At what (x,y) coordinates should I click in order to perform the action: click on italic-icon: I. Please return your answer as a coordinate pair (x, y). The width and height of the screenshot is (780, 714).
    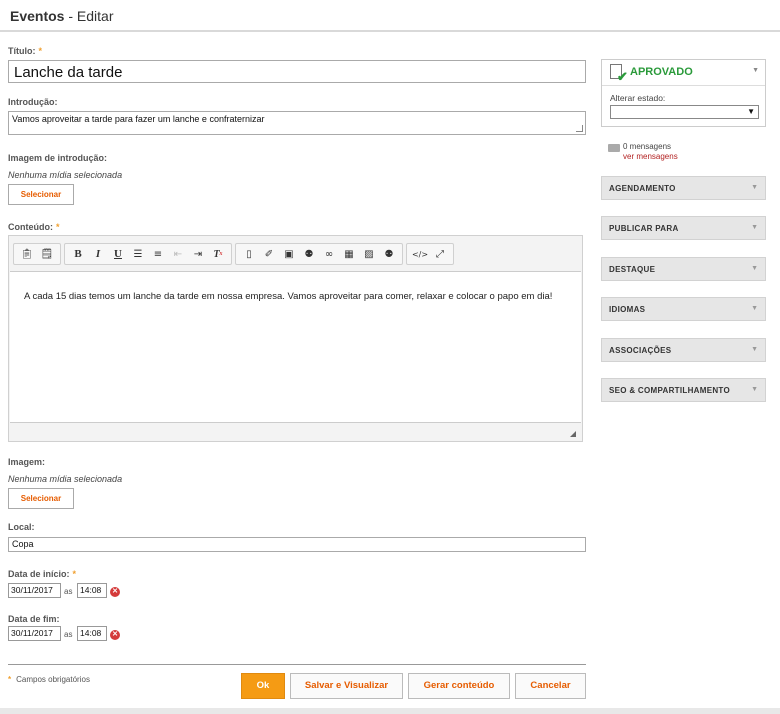
    Looking at the image, I should click on (98, 254).